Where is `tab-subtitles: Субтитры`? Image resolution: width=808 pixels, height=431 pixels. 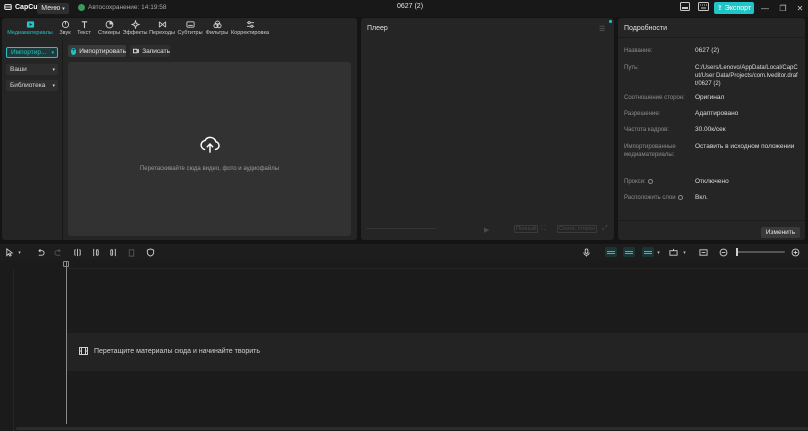 tab-subtitles: Субтитры is located at coordinates (190, 28).